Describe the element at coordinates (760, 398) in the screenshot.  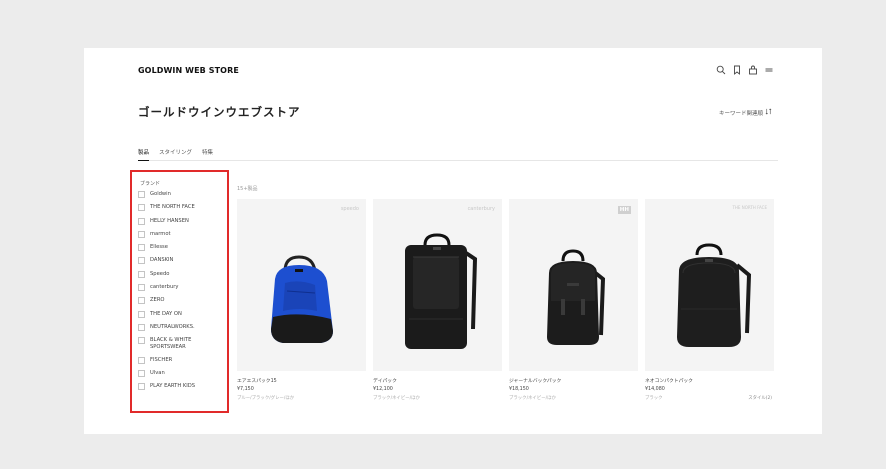
I see `style-count-link: スタイル(2)` at that location.